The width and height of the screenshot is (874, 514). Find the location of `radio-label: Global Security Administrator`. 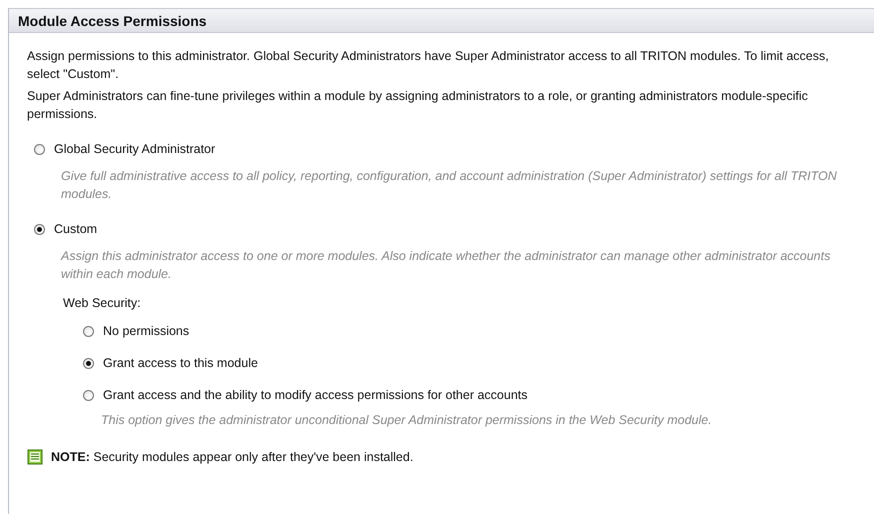

radio-label: Global Security Administrator is located at coordinates (135, 149).